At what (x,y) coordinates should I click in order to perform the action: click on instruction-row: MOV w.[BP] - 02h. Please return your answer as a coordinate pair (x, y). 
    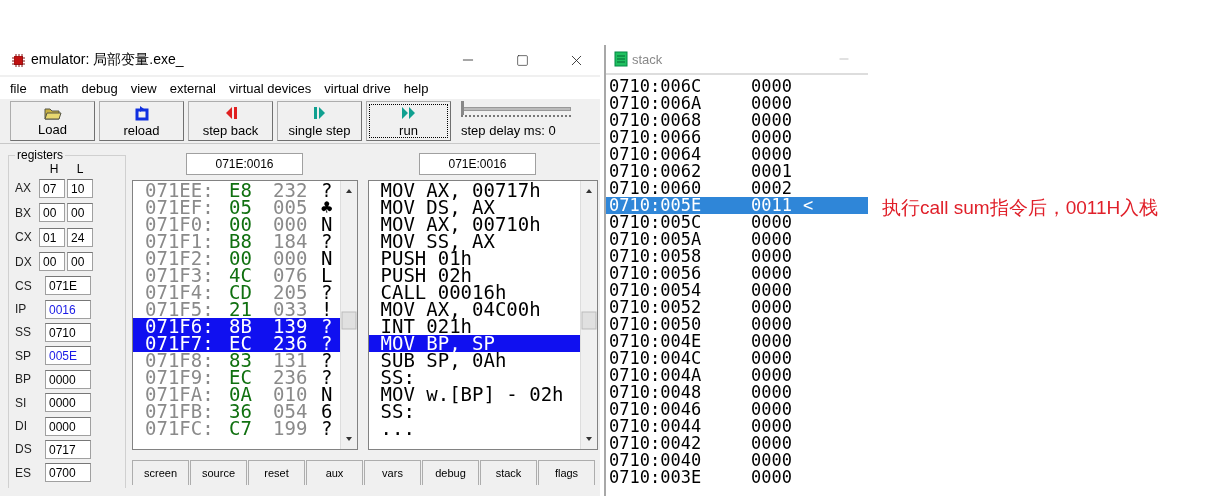
    Looking at the image, I should click on (474, 394).